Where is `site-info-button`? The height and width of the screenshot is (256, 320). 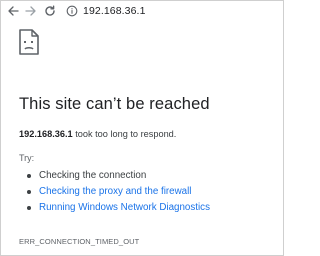
site-info-button is located at coordinates (72, 11).